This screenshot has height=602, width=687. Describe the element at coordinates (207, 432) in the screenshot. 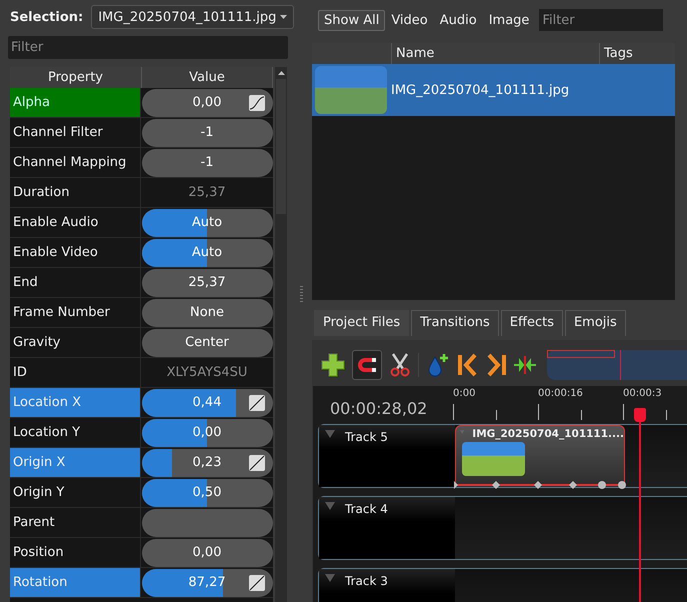

I see `value-slider: 0,00` at that location.